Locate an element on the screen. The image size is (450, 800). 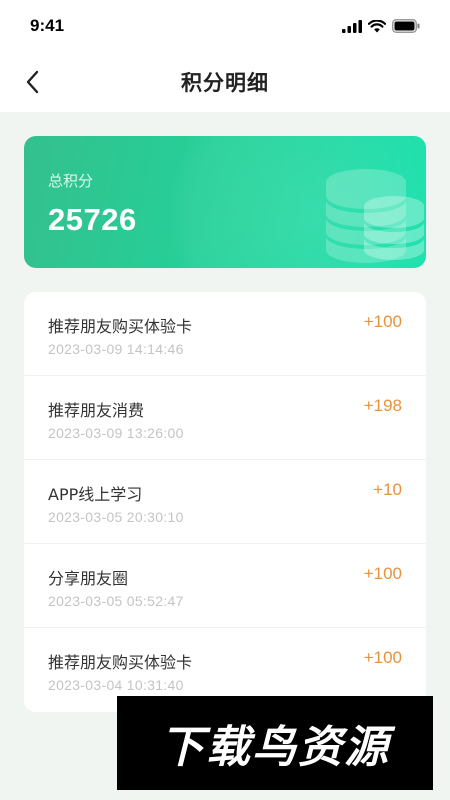
back-button is located at coordinates (32, 82).